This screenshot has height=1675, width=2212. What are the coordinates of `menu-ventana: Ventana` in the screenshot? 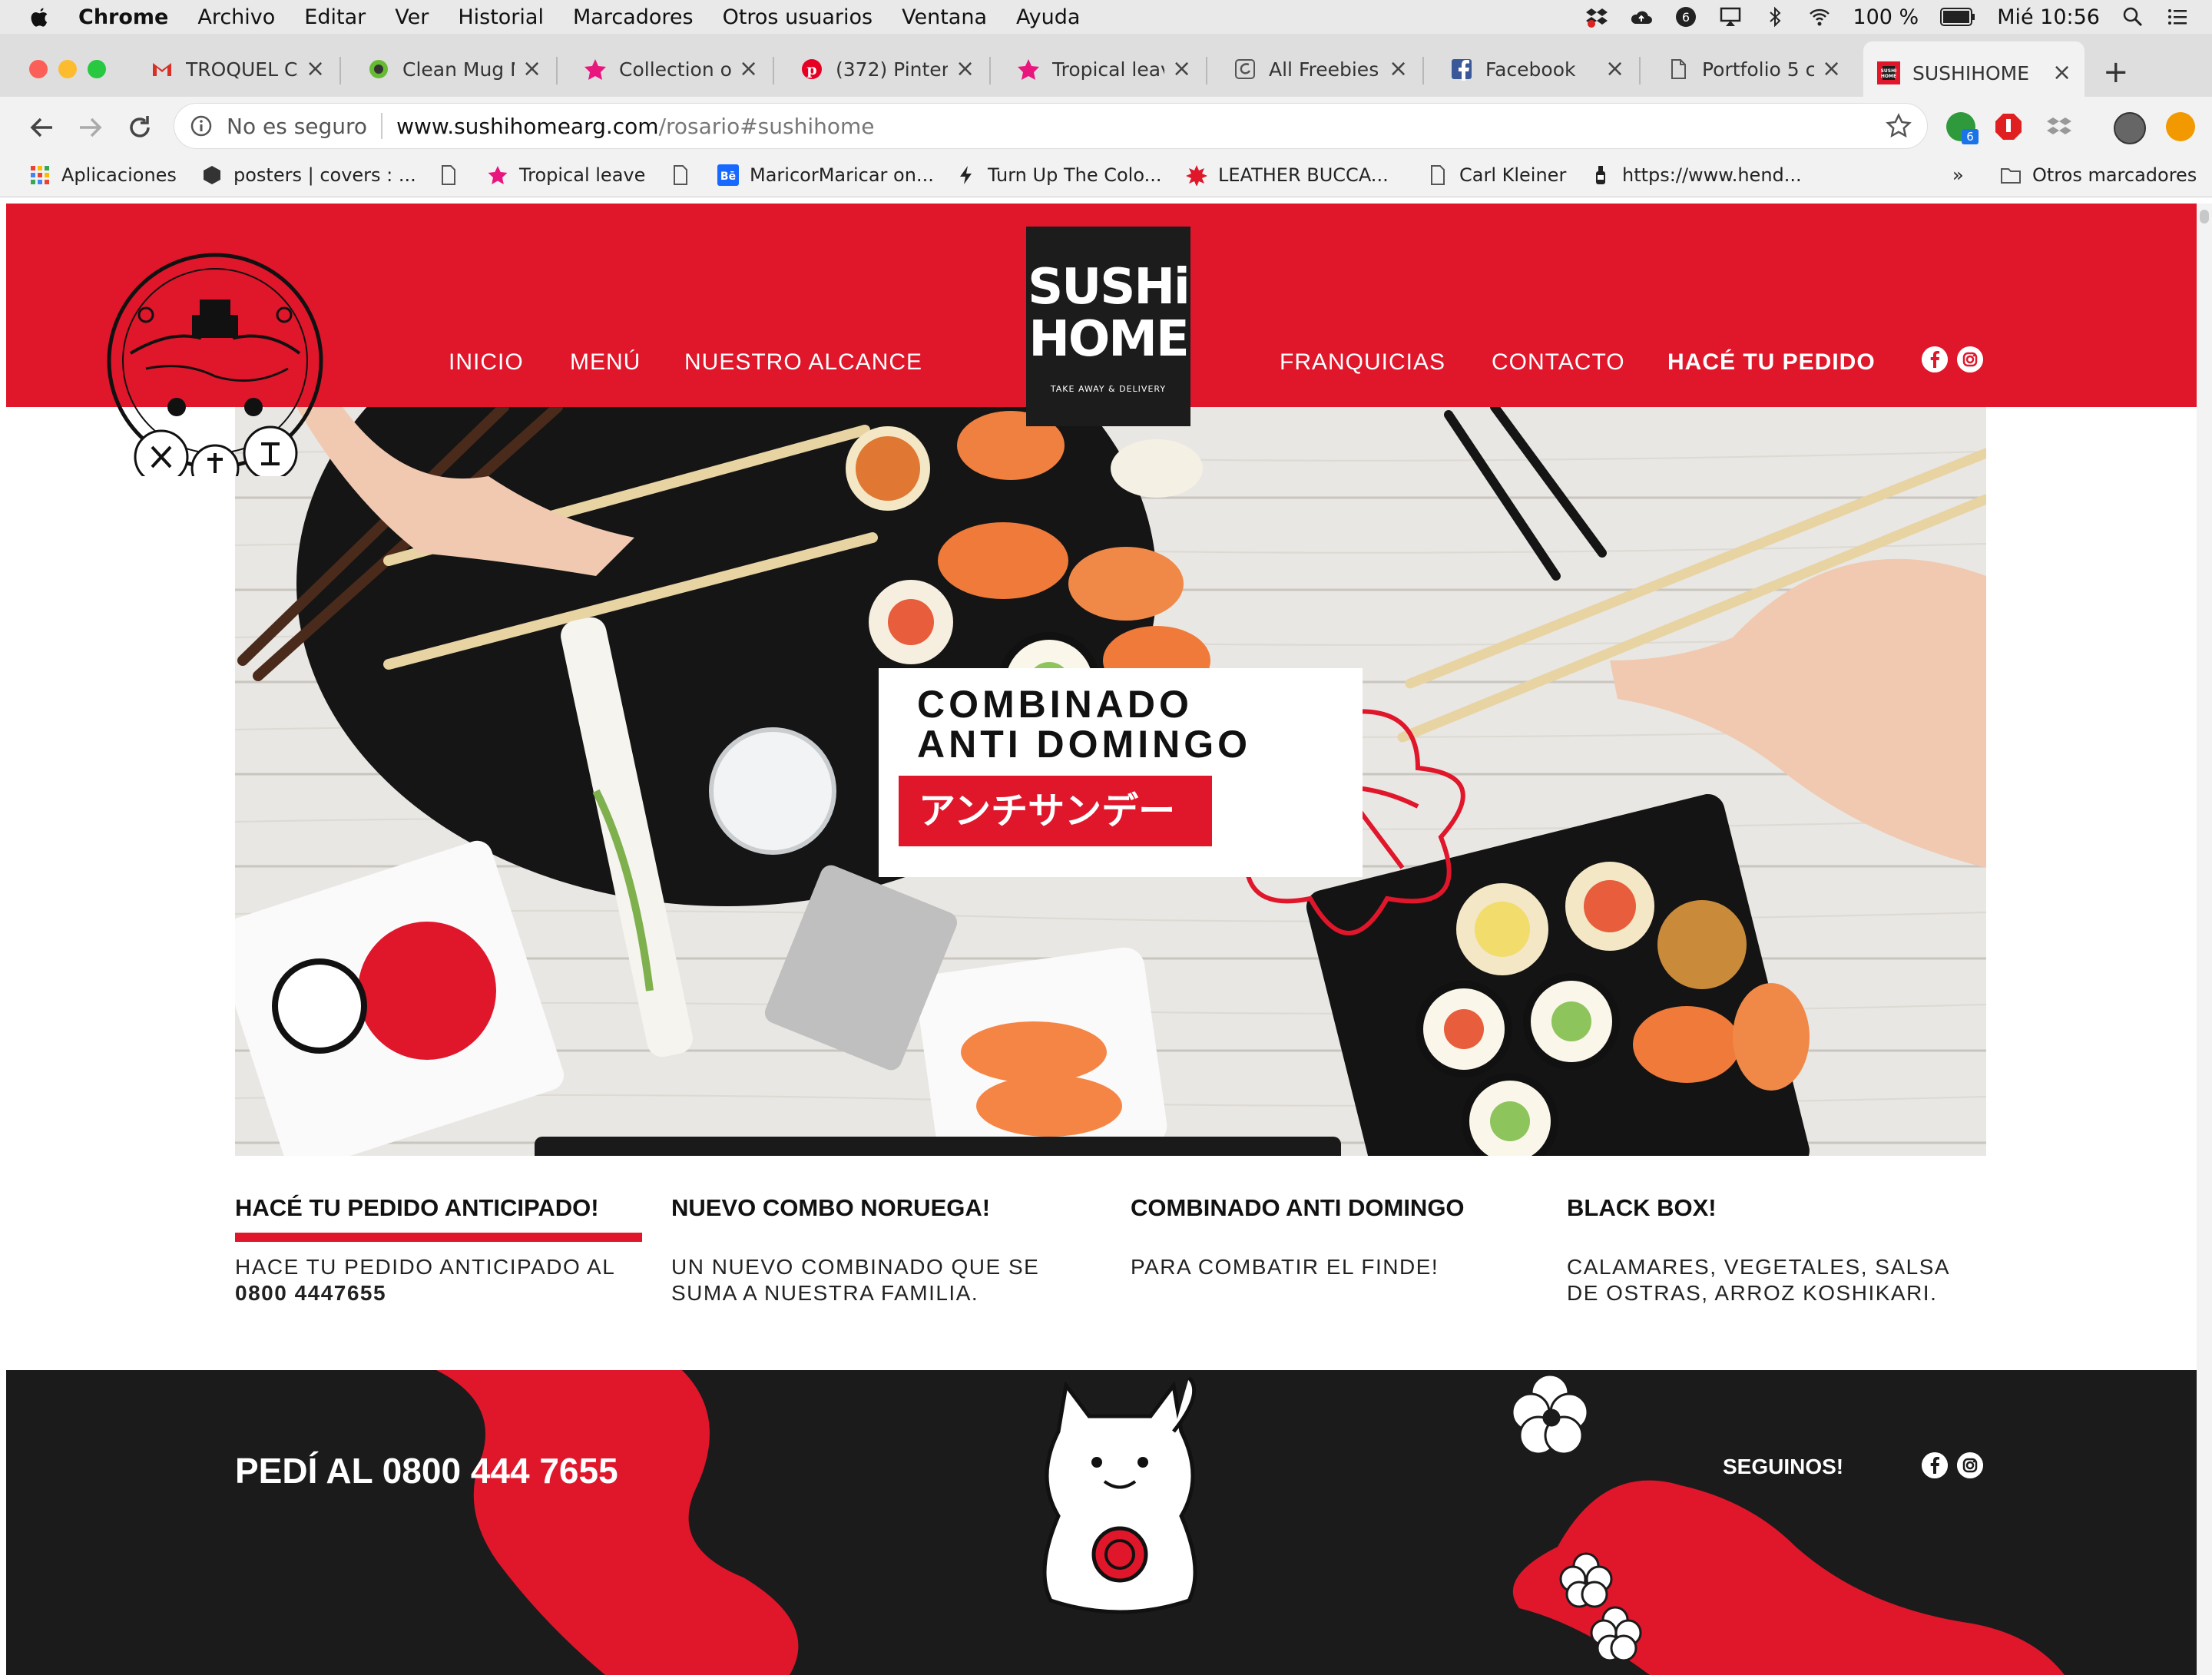 It's located at (945, 17).